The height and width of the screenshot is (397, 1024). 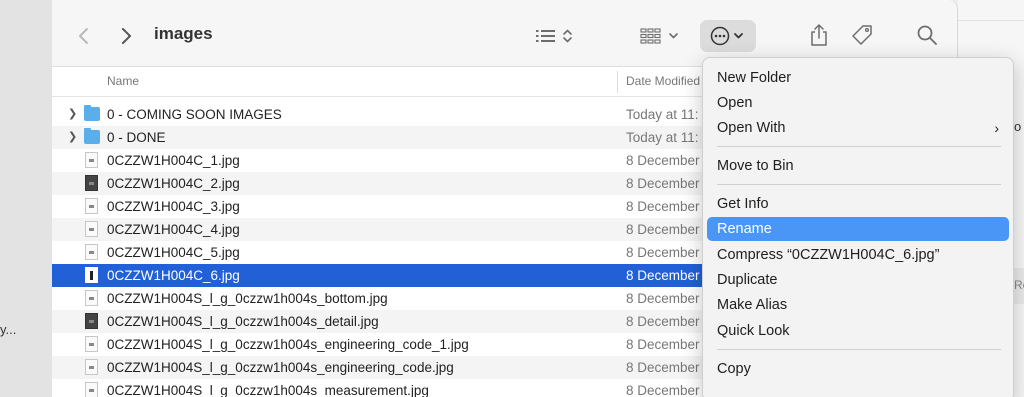 I want to click on ellipsis-circle-icon, so click(x=726, y=36).